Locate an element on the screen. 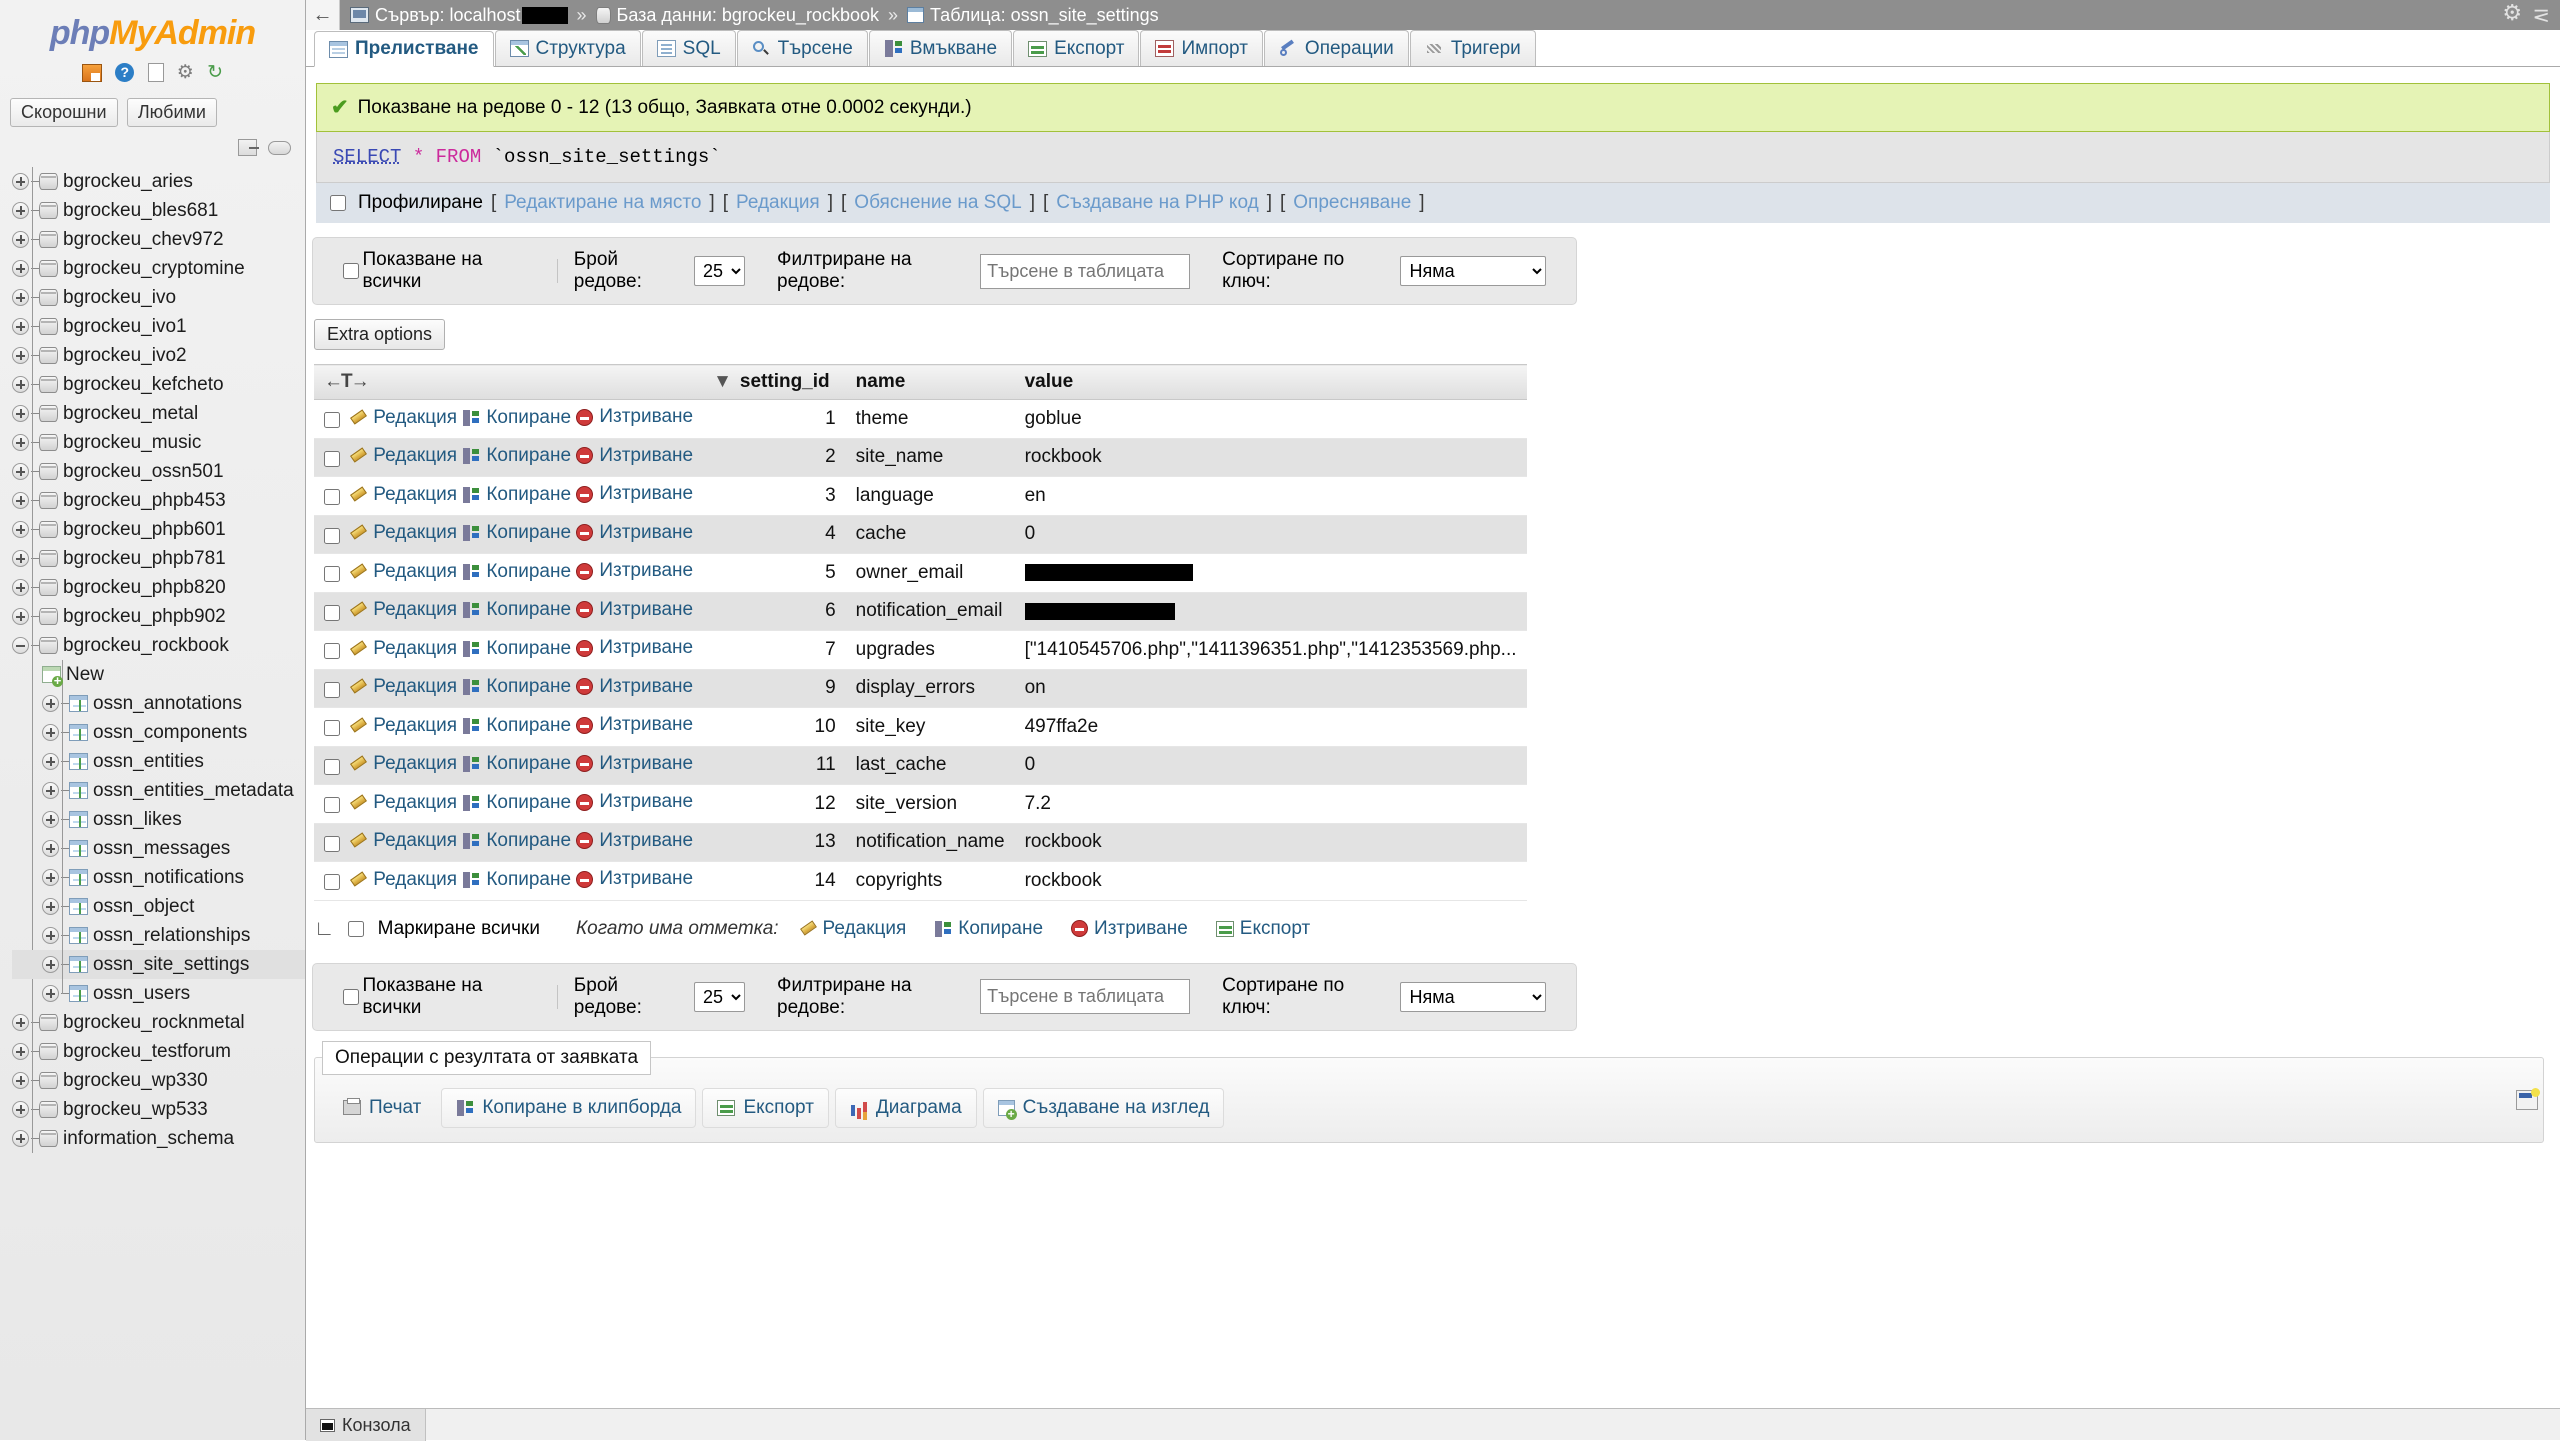 The width and height of the screenshot is (2560, 1441). db-label: bgrockeu_ossn501 is located at coordinates (143, 472).